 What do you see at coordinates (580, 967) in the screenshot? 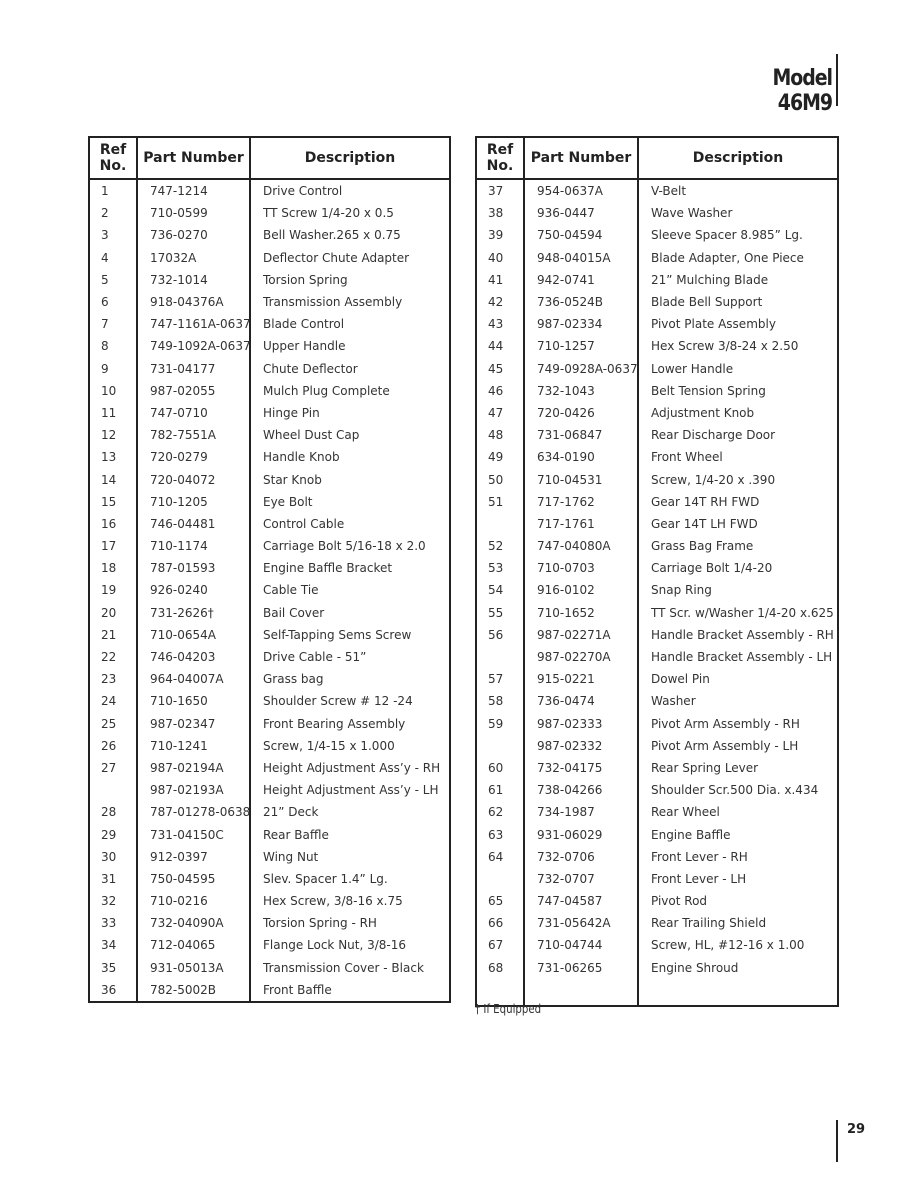
I see `part-number-cell: 731-06265` at bounding box center [580, 967].